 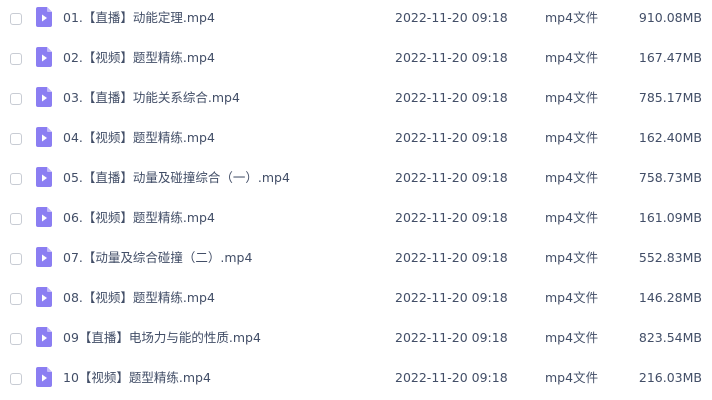 I want to click on file-size: 823.54MB, so click(x=670, y=337).